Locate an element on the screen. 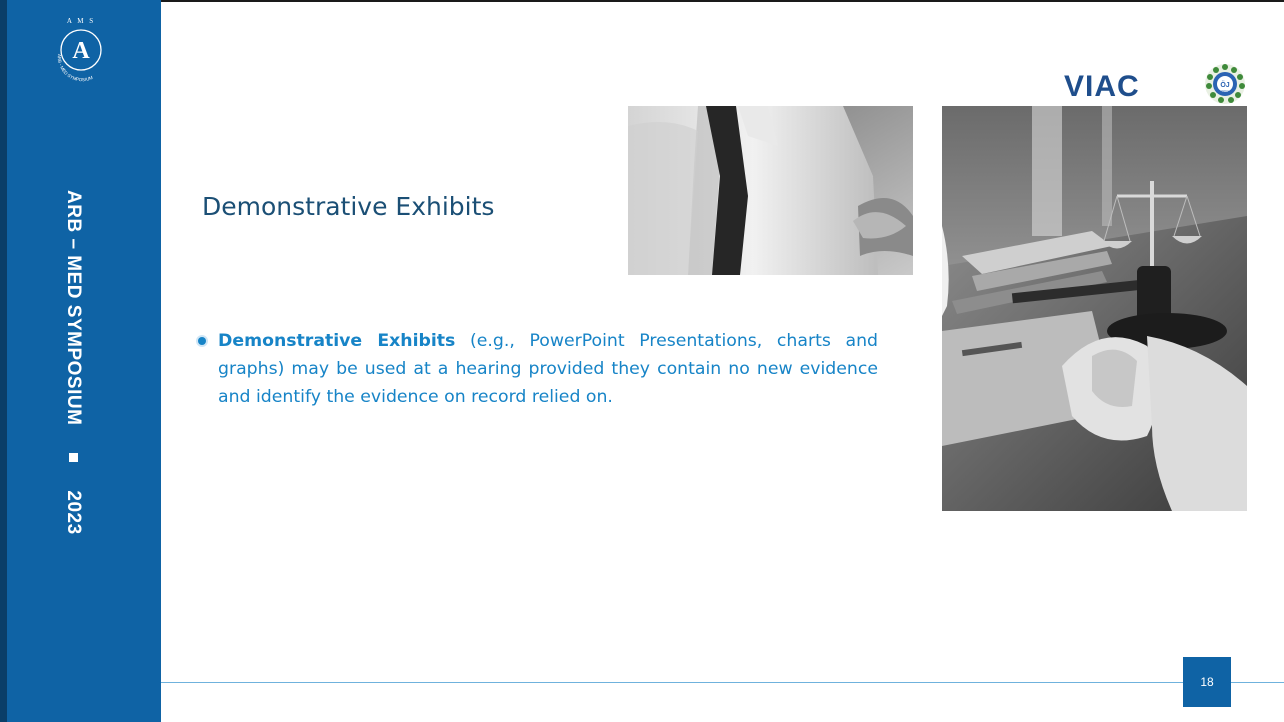 The height and width of the screenshot is (722, 1284). svg-text: A is located at coordinates (81, 51).